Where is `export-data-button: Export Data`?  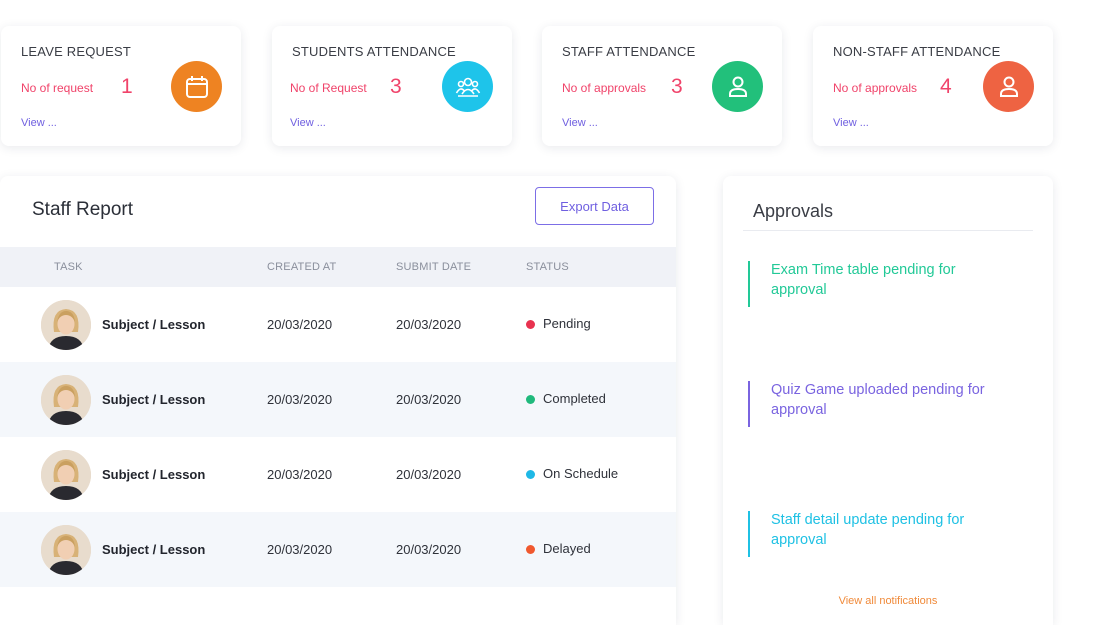
export-data-button: Export Data is located at coordinates (594, 206).